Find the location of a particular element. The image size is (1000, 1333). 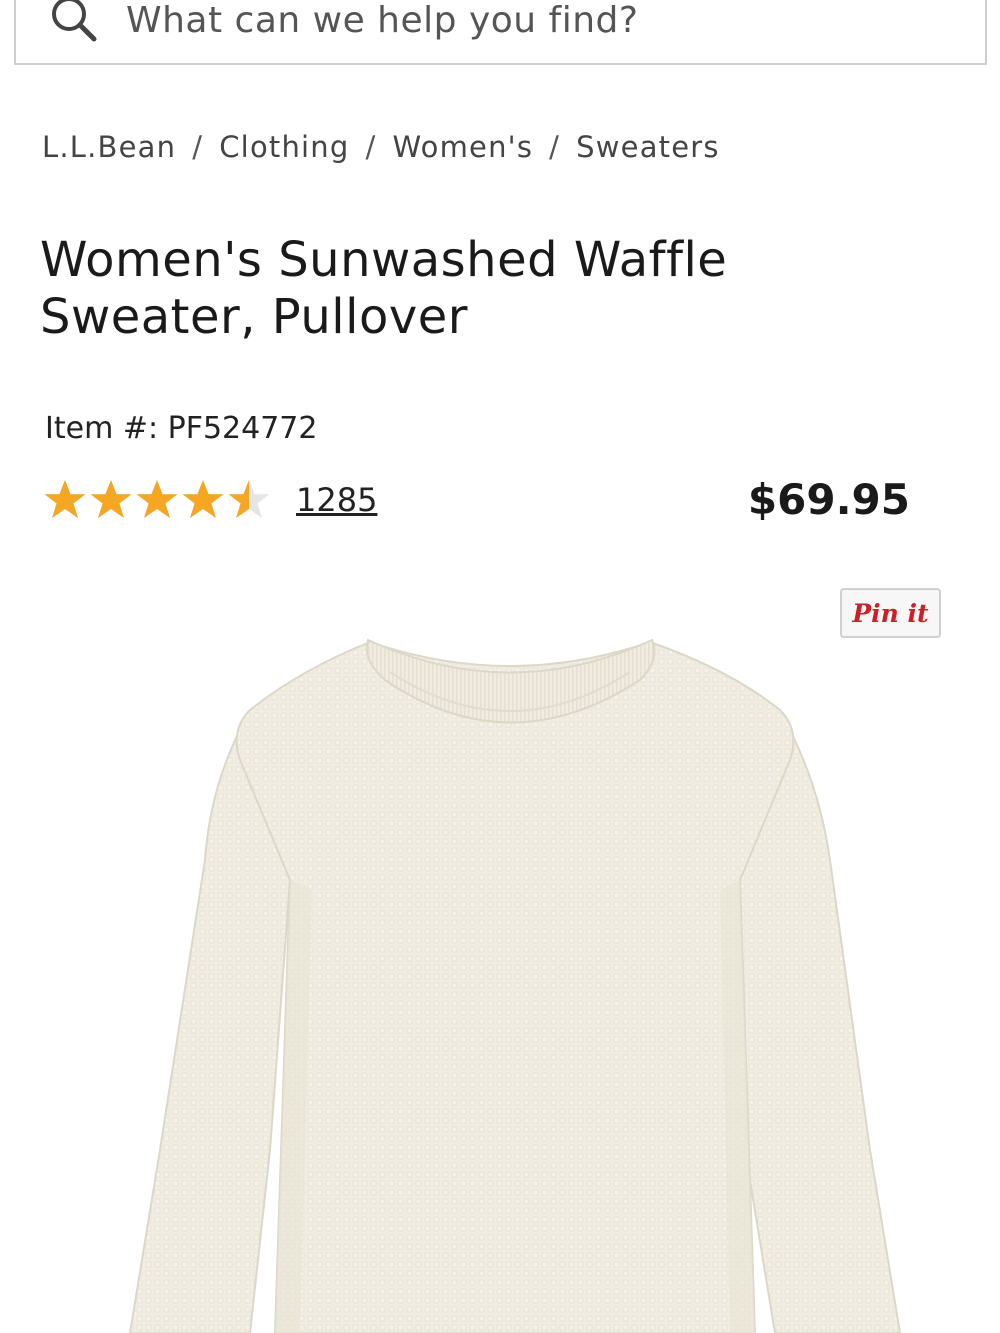

star-rating is located at coordinates (157, 500).